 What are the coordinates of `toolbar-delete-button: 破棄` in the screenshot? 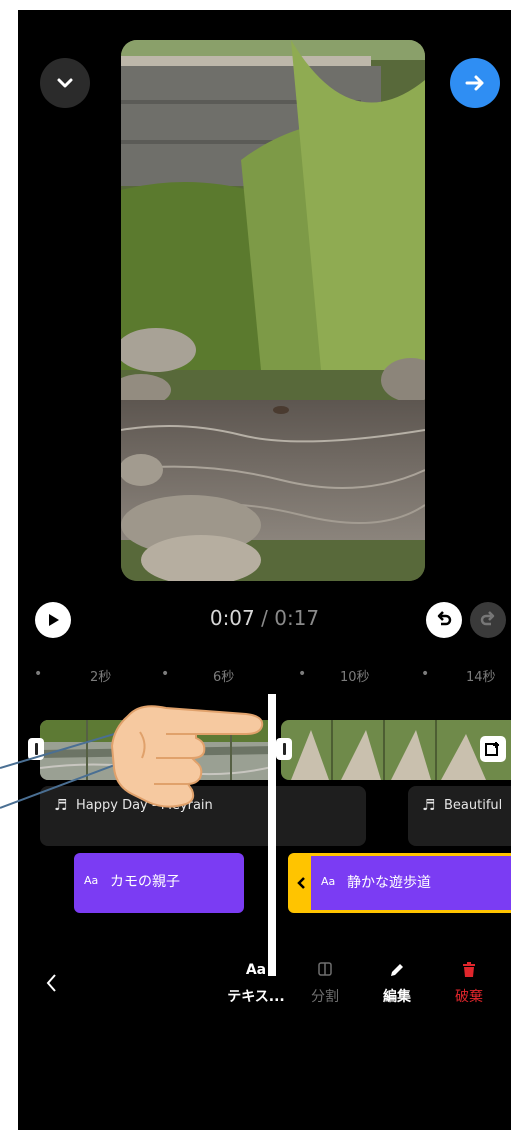 It's located at (469, 984).